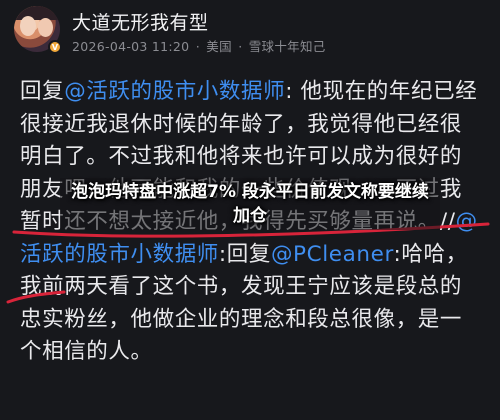  I want to click on author-name: 大道无形我有型, so click(140, 21).